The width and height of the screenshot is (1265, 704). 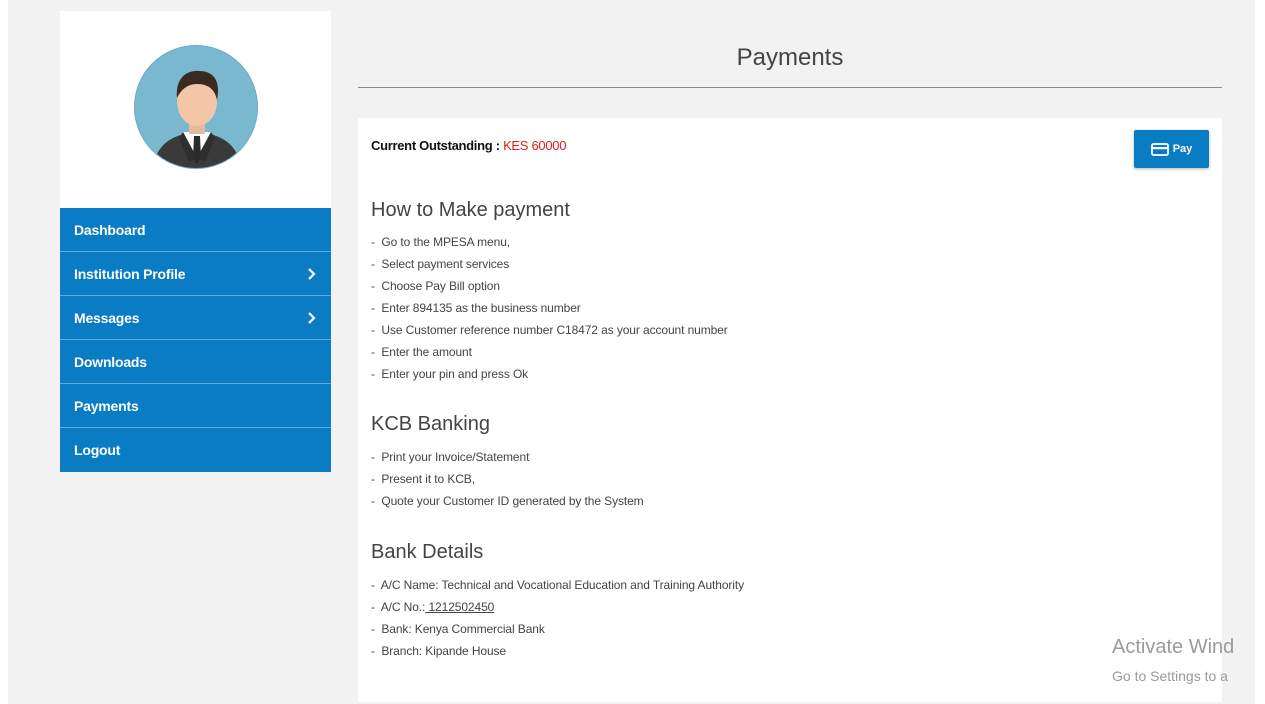 What do you see at coordinates (549, 374) in the screenshot?
I see `list-item: Enter your pin and press Ok` at bounding box center [549, 374].